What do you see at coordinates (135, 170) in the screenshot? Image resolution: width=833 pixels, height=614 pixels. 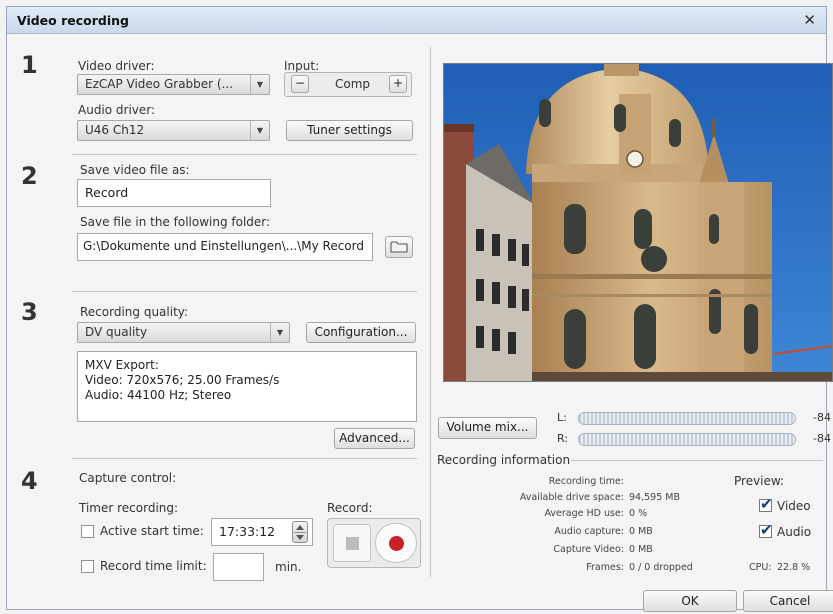 I see `save-as-label: Save video file as:` at bounding box center [135, 170].